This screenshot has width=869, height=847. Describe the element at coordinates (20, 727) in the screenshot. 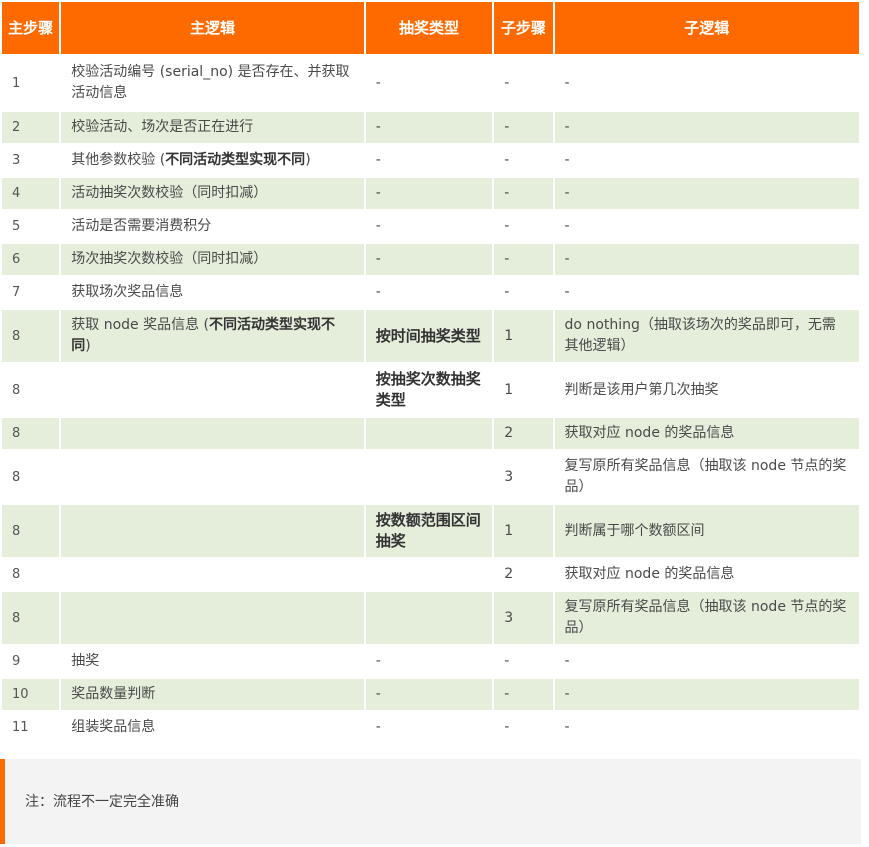

I see `step-cell: 11` at that location.